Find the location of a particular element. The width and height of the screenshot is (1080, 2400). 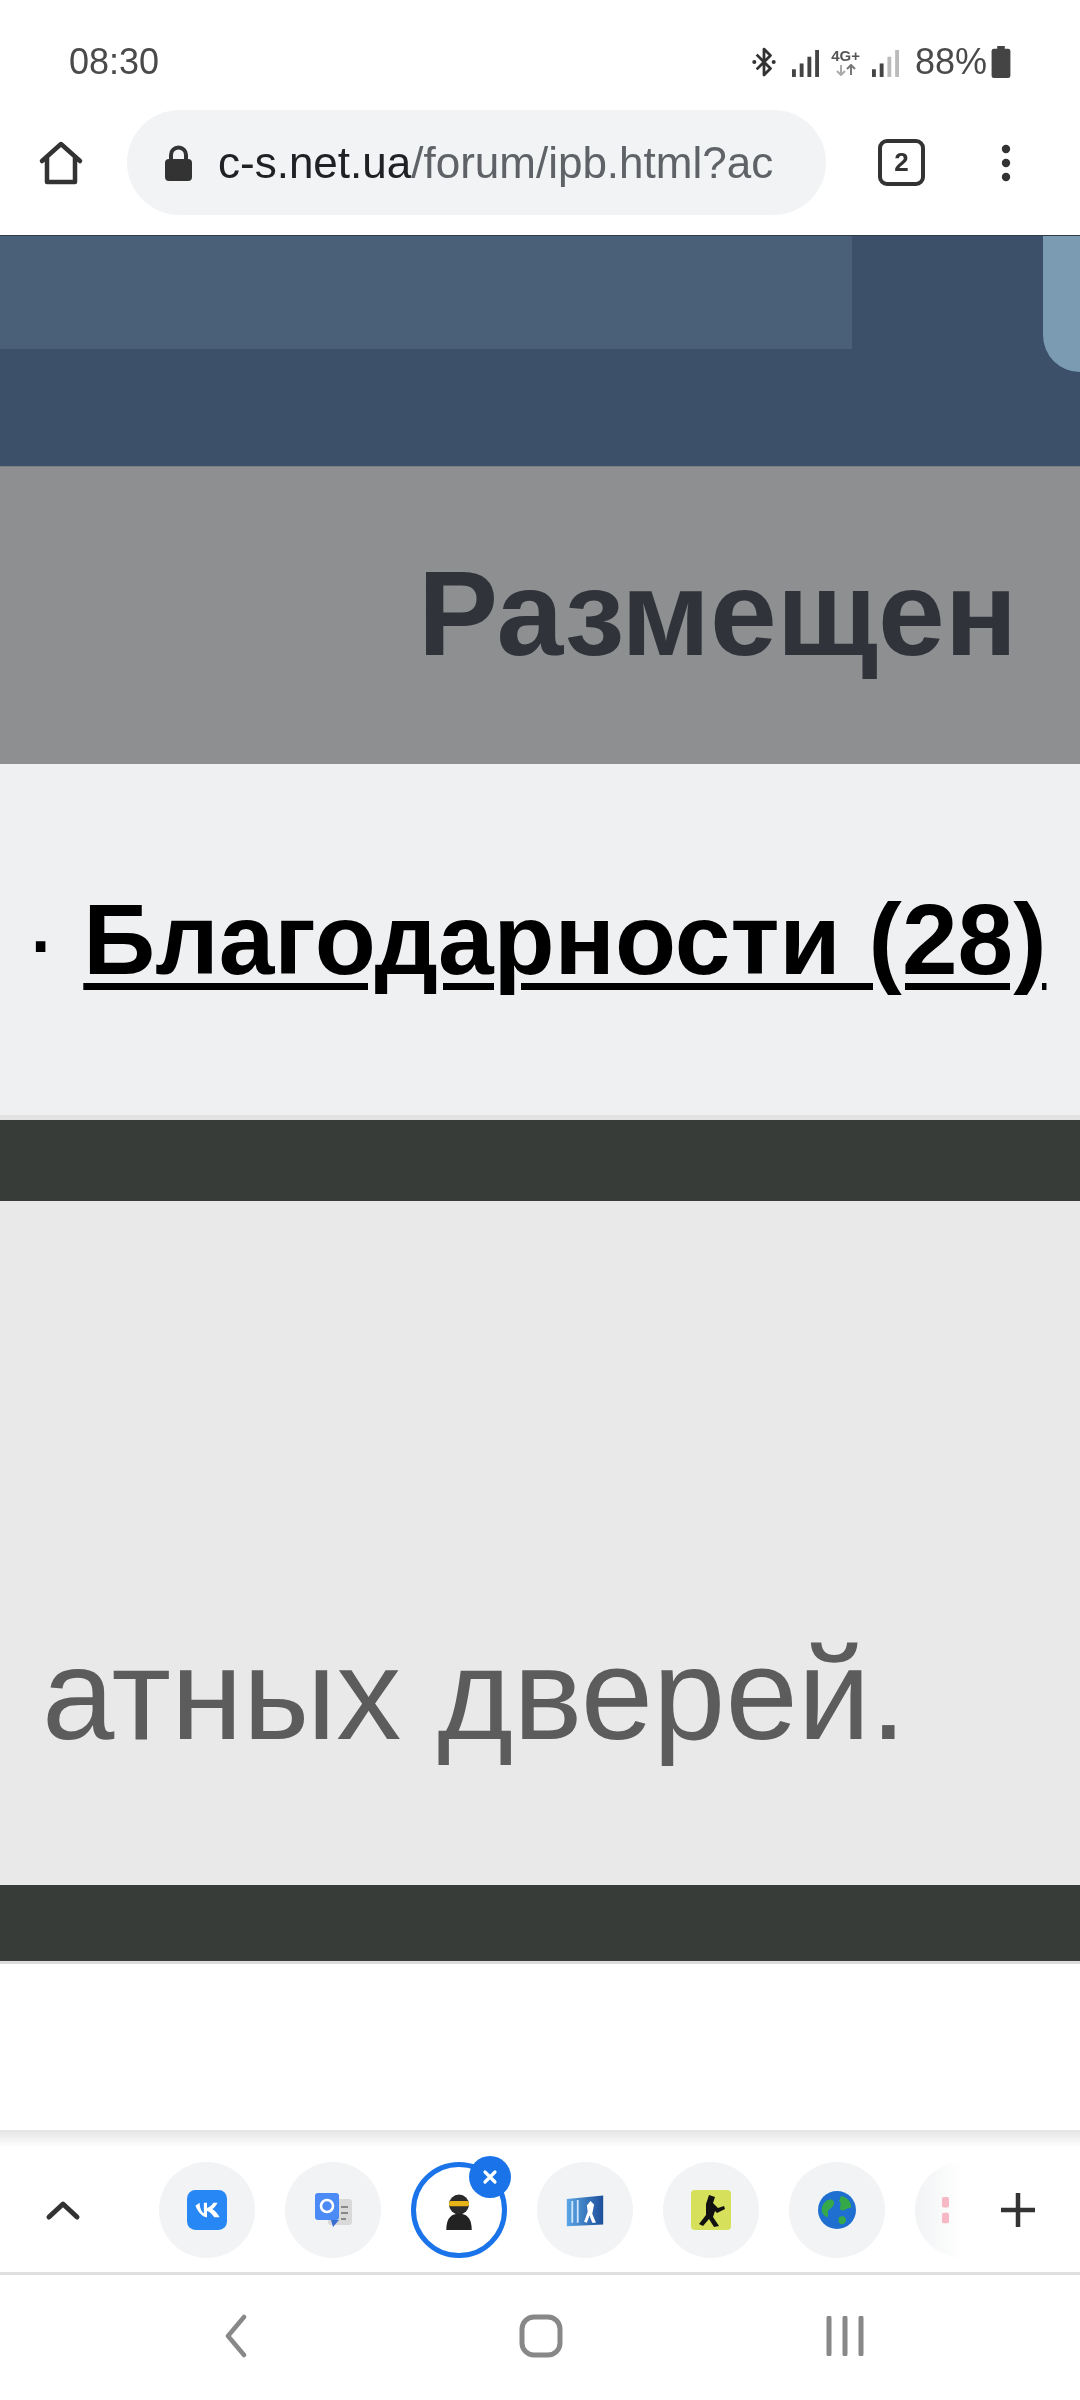

recent-apps-icon is located at coordinates (845, 2336).